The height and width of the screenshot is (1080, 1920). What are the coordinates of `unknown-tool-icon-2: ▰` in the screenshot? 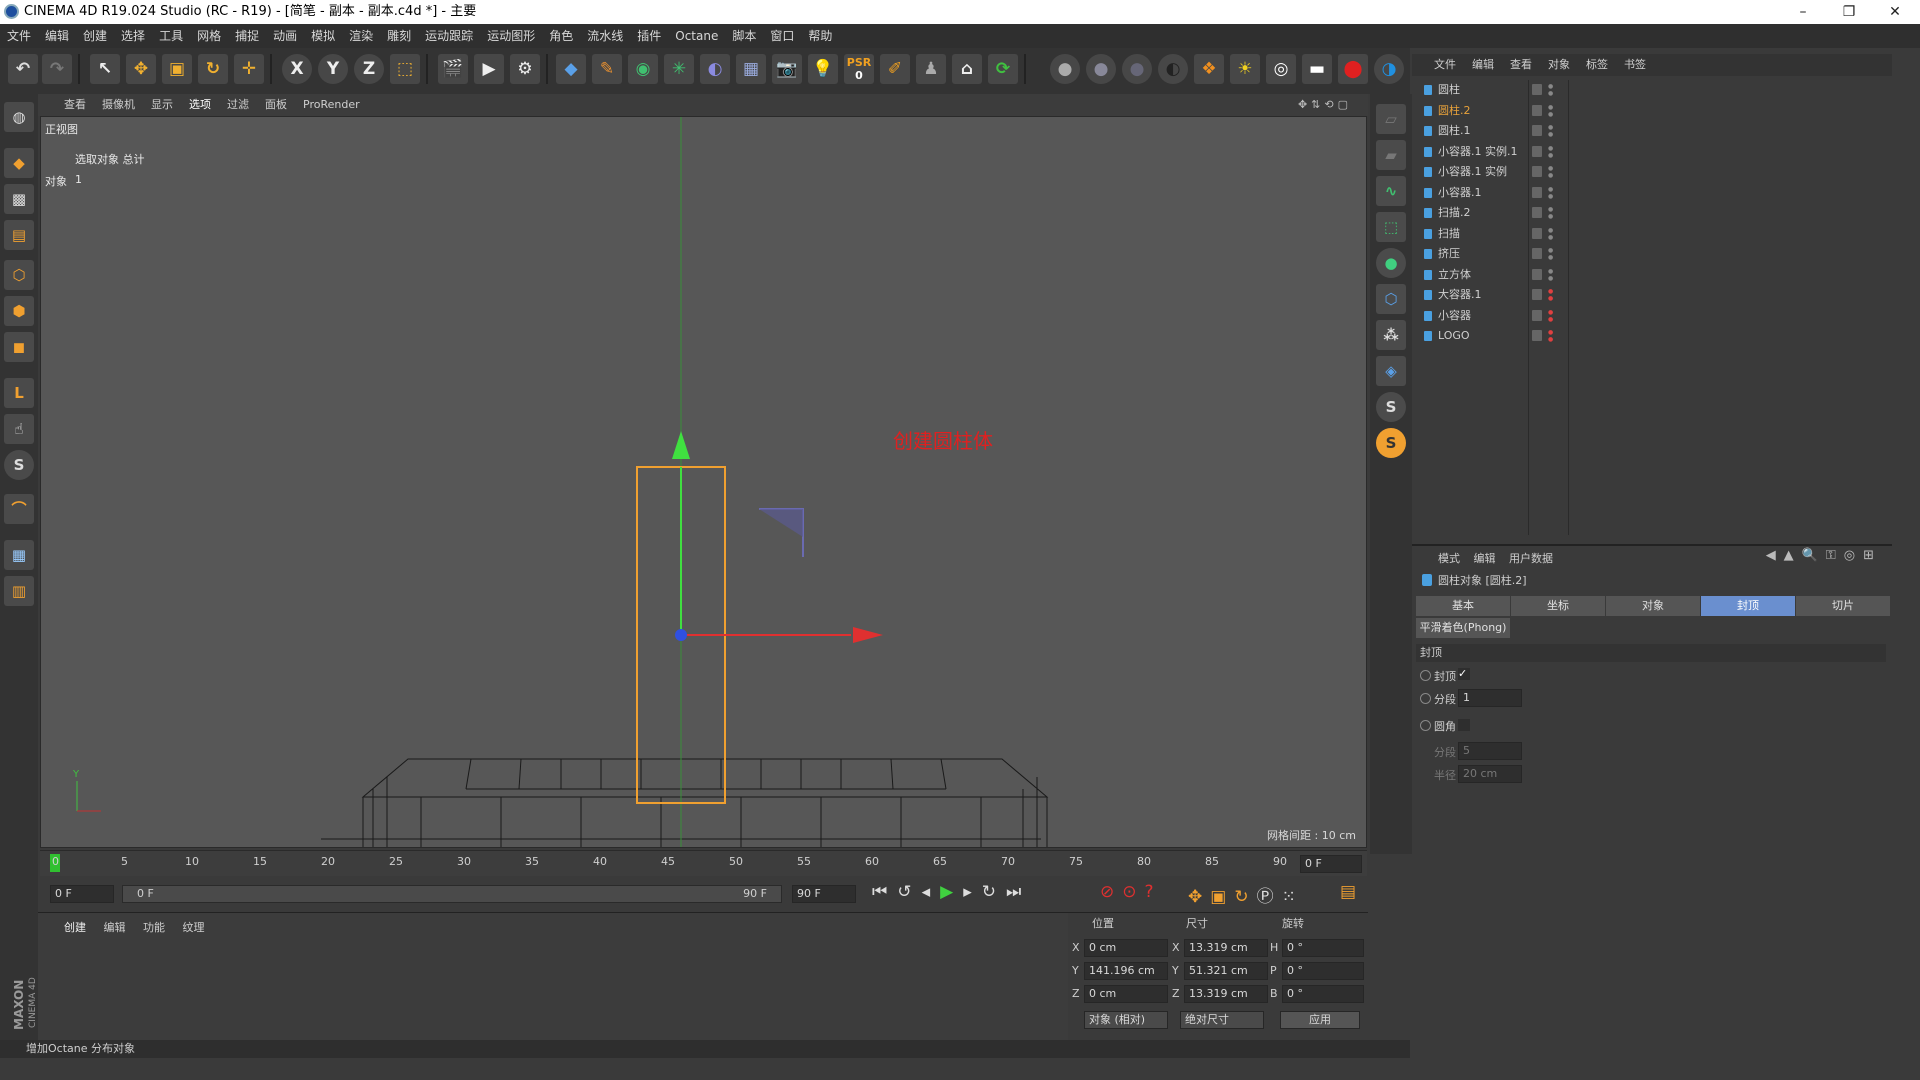 It's located at (1391, 155).